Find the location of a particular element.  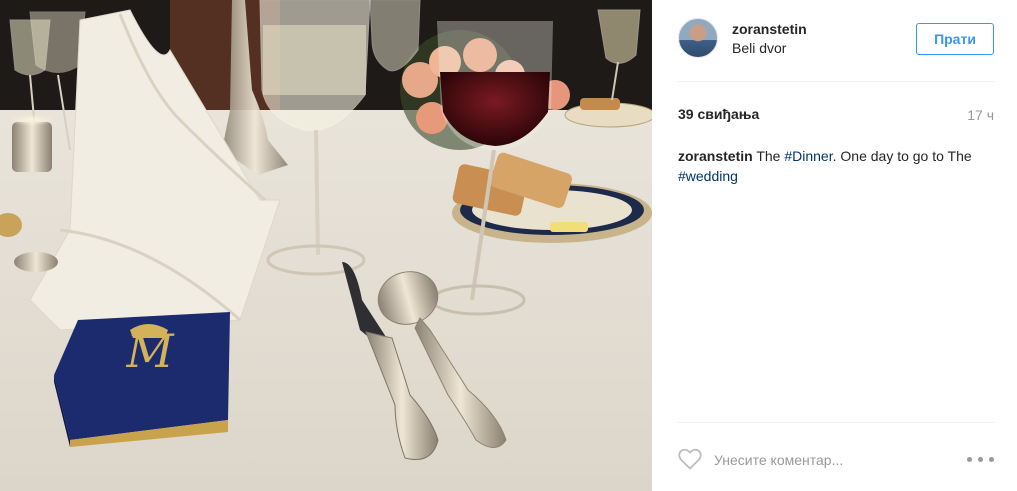

post-timestamp: 17 ч is located at coordinates (980, 115).